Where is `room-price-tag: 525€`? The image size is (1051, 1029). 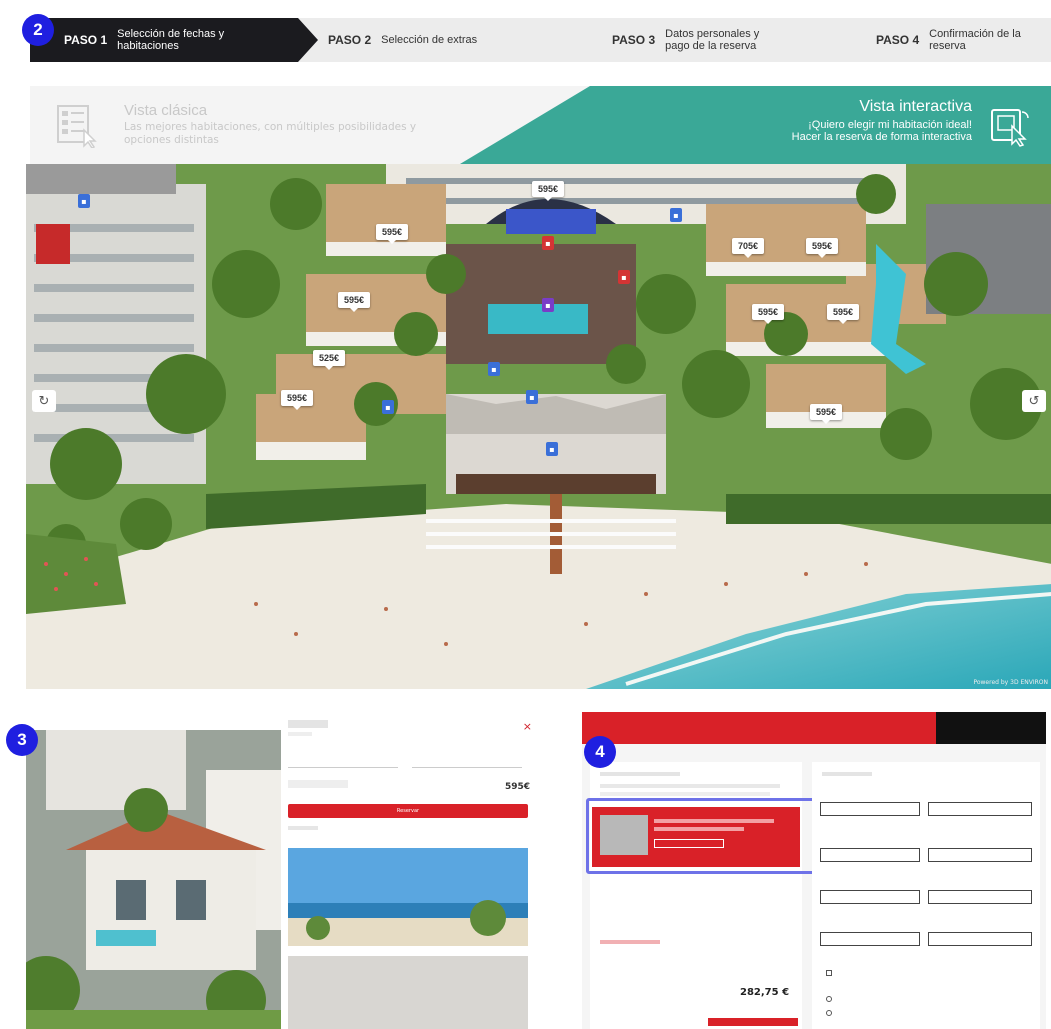
room-price-tag: 525€ is located at coordinates (329, 360).